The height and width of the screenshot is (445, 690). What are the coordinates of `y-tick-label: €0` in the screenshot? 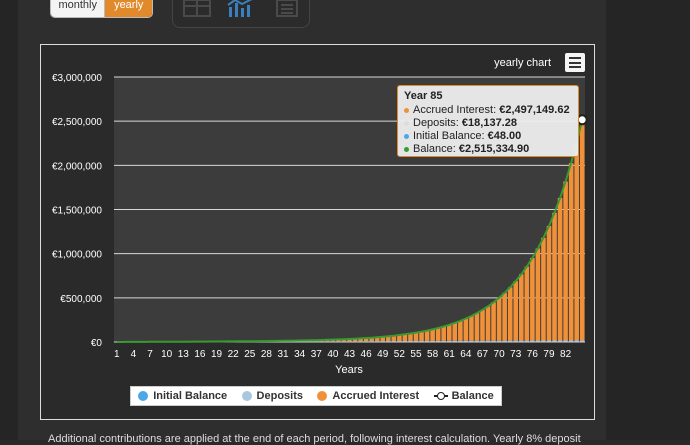 It's located at (97, 343).